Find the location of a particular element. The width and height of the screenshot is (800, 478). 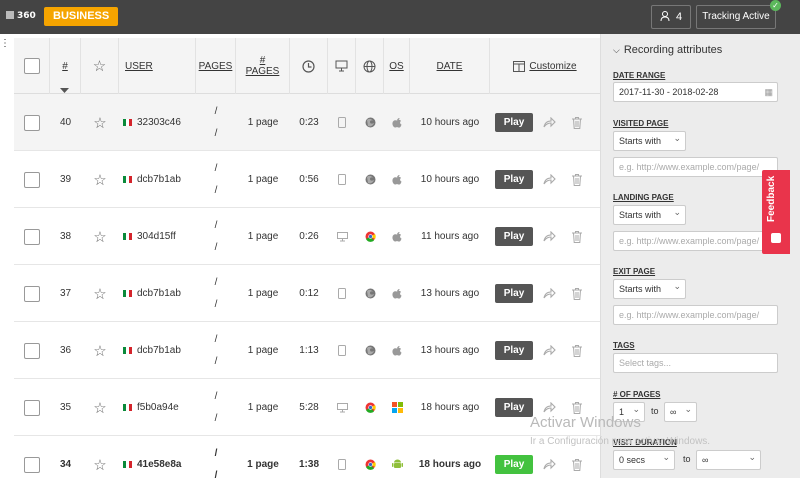

duration-cell: 0:56 is located at coordinates (309, 179).